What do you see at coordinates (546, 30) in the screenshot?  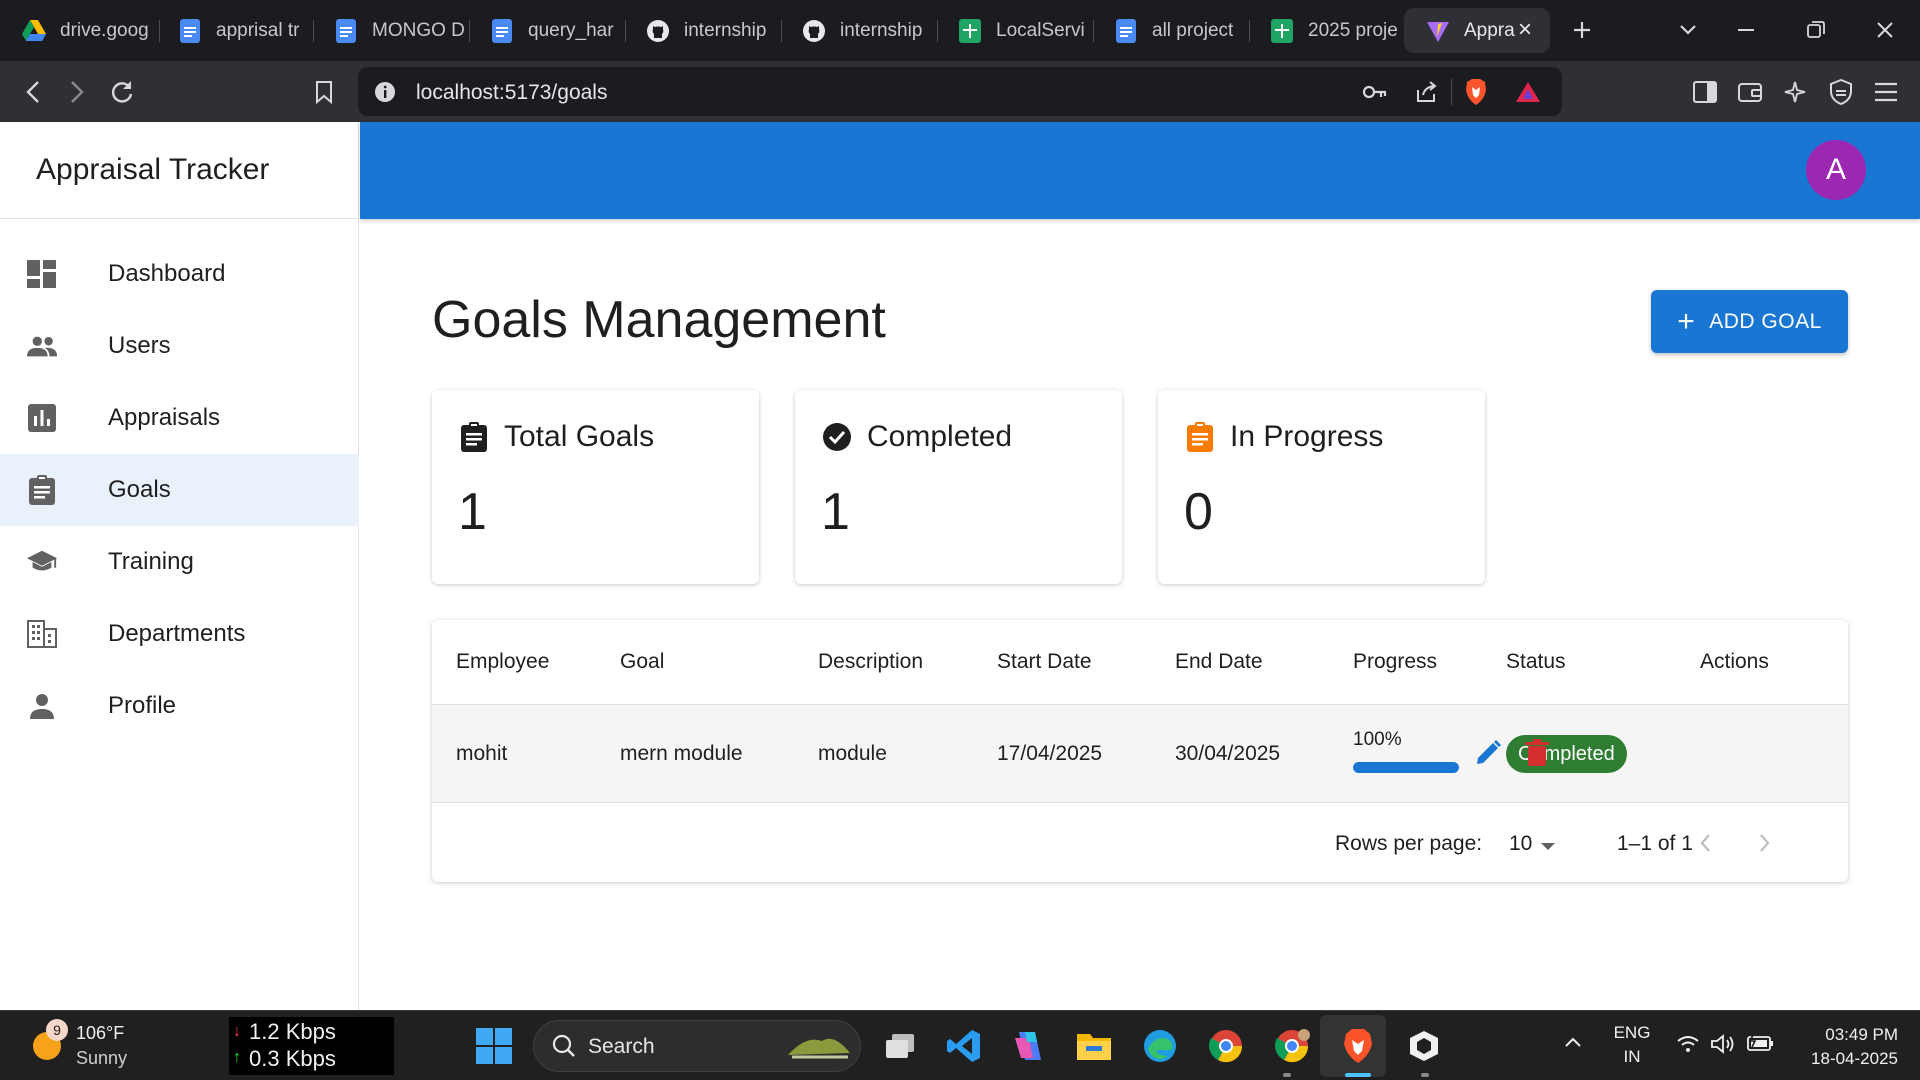 I see `browser-tab: query_har` at bounding box center [546, 30].